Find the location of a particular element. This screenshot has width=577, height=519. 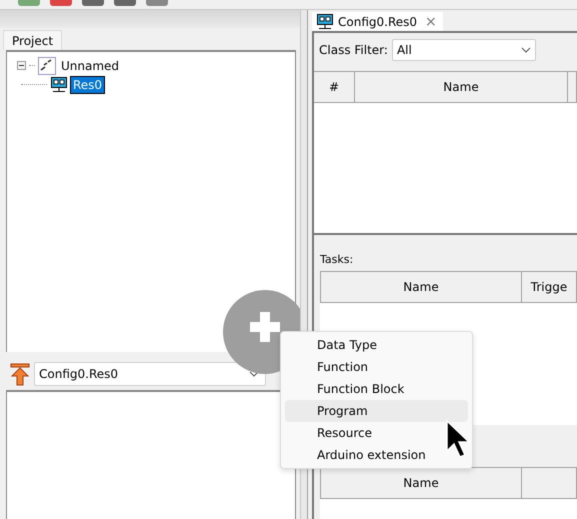

column-header: Trigge is located at coordinates (549, 287).